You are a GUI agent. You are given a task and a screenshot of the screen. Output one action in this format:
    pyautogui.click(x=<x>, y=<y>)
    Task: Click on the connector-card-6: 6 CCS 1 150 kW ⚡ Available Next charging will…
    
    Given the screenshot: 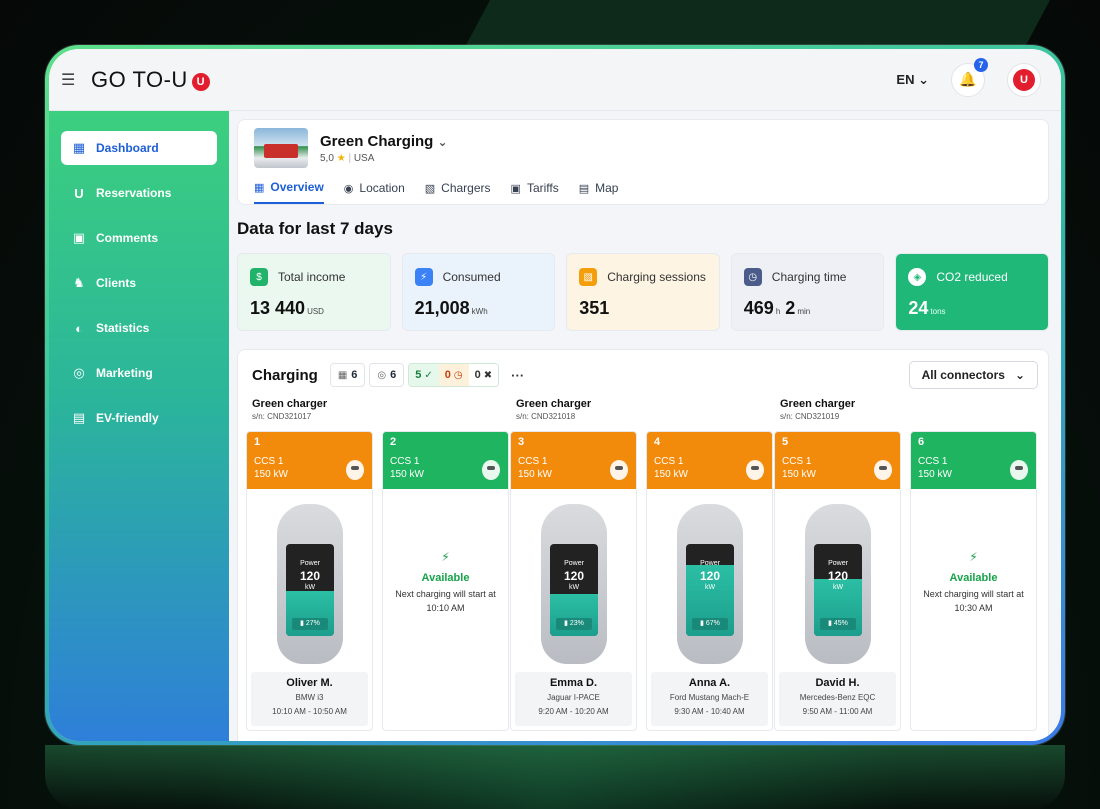 What is the action you would take?
    pyautogui.click(x=973, y=581)
    